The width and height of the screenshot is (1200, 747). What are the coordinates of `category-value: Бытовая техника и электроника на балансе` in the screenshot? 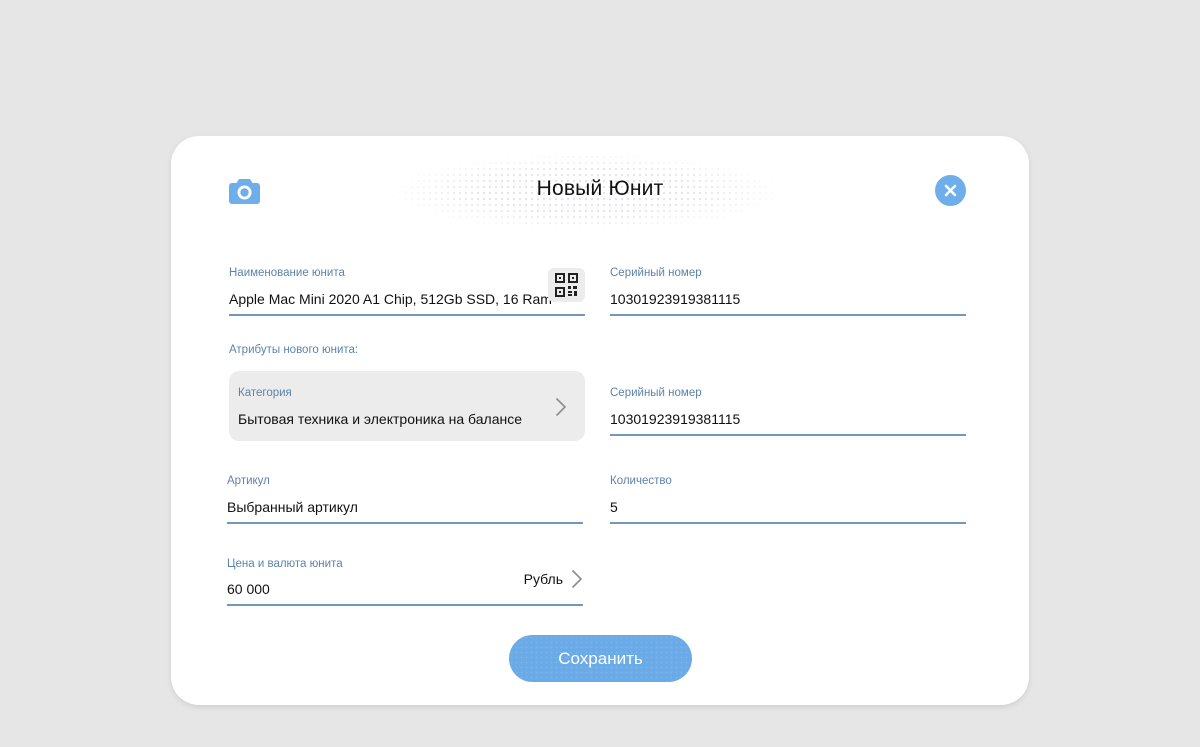 It's located at (380, 419).